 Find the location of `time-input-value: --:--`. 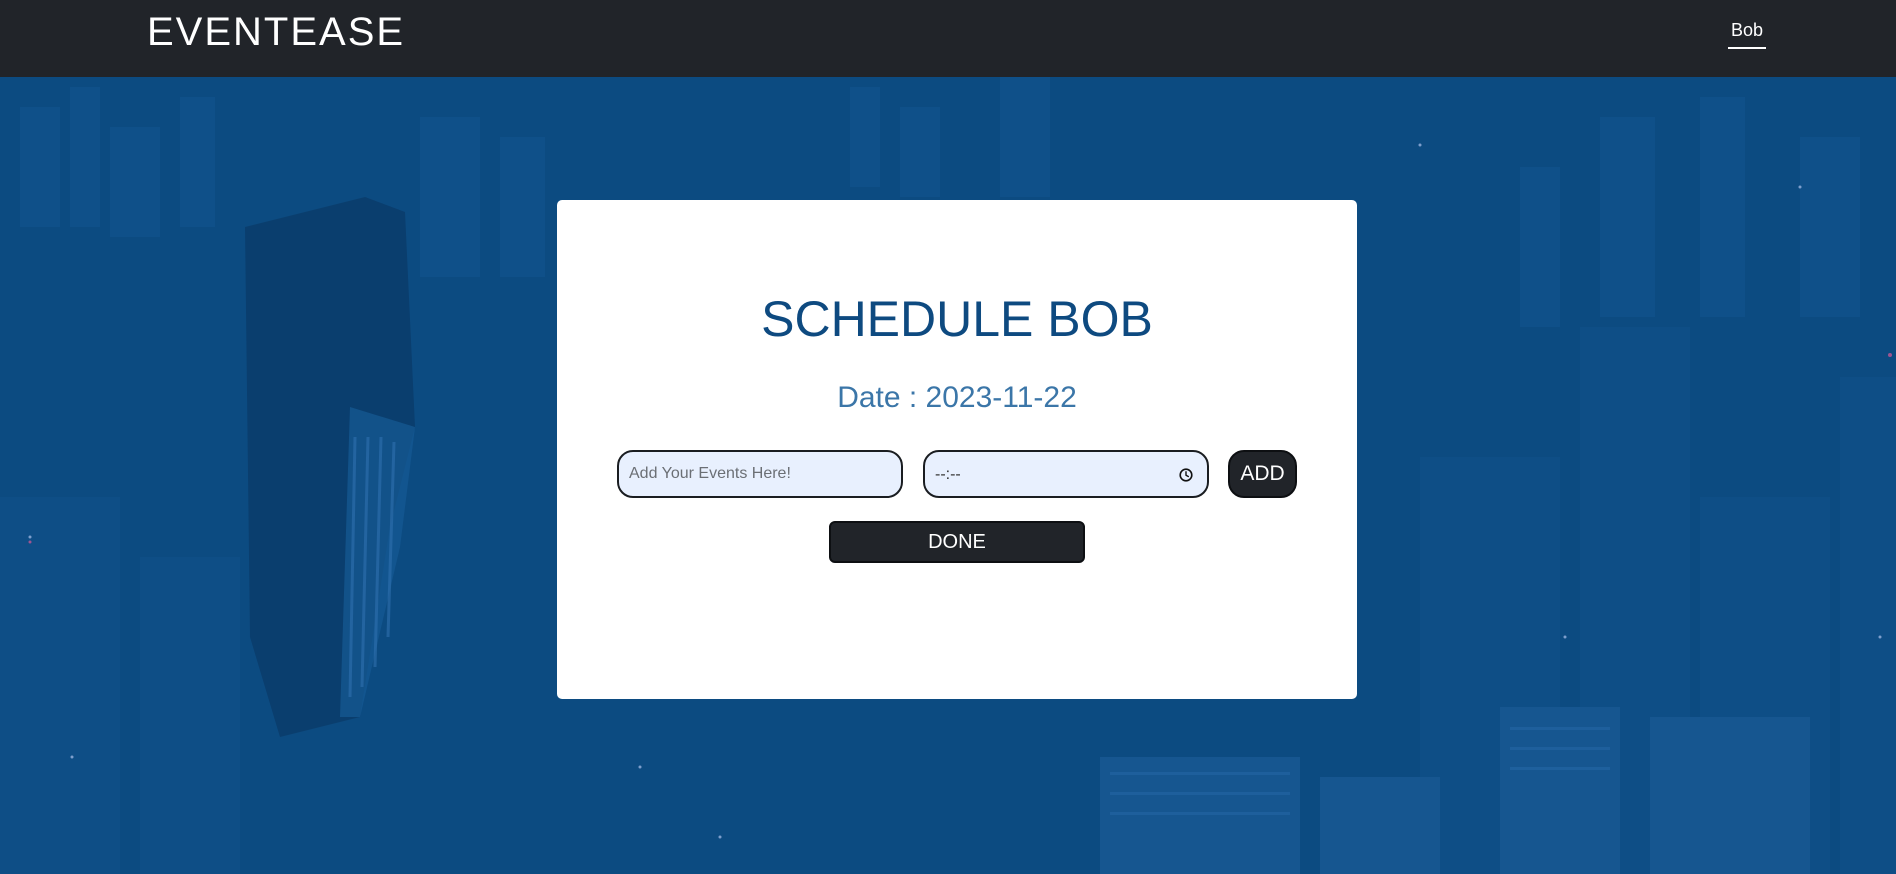

time-input-value: --:-- is located at coordinates (948, 474).